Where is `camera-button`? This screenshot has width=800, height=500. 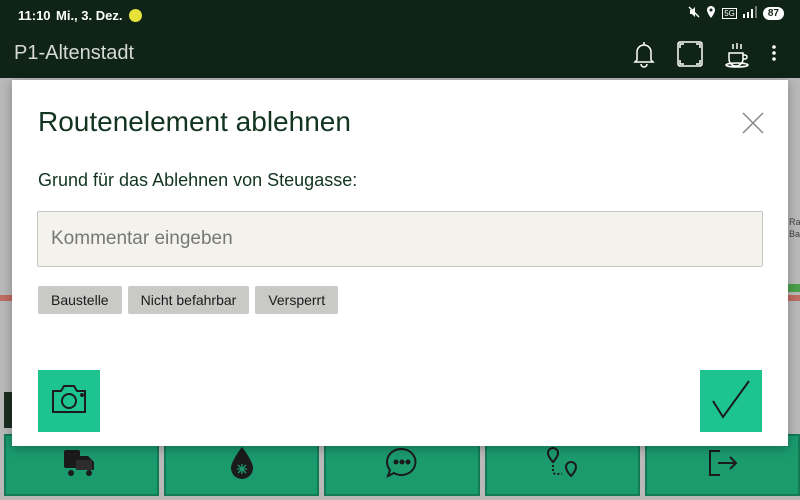 camera-button is located at coordinates (69, 401).